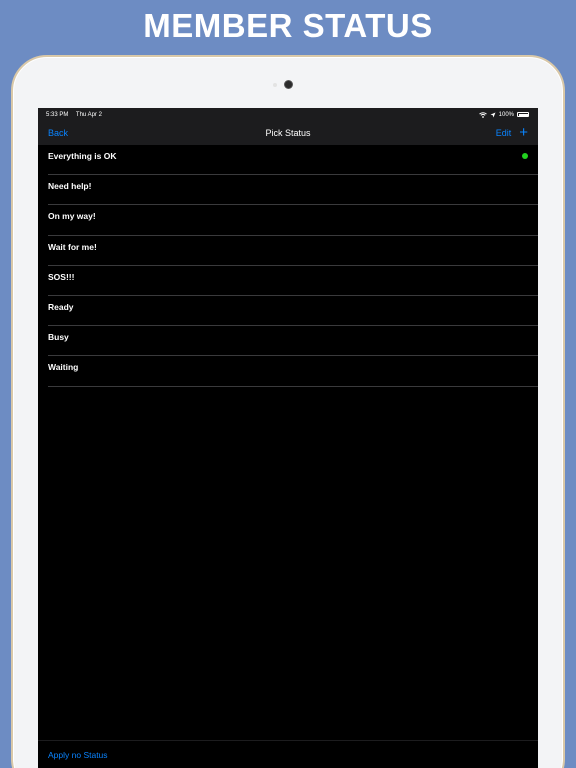 The height and width of the screenshot is (768, 576). I want to click on status-row: Everything is OK, so click(288, 160).